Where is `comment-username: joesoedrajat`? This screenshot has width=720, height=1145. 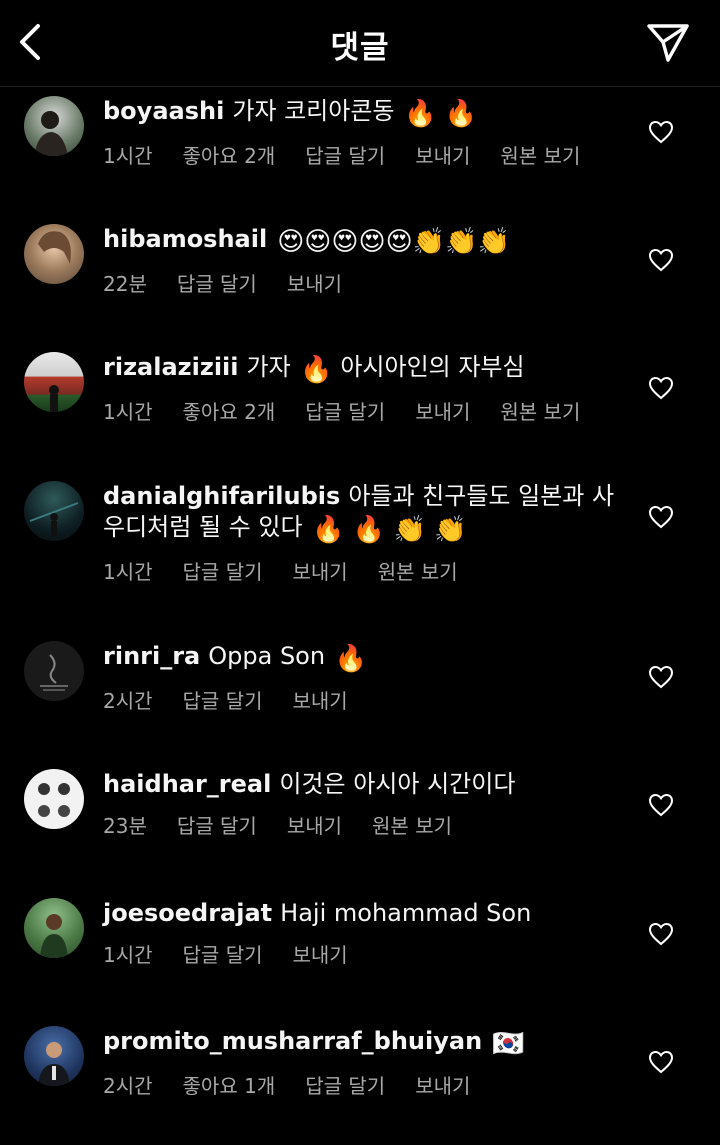
comment-username: joesoedrajat is located at coordinates (187, 913).